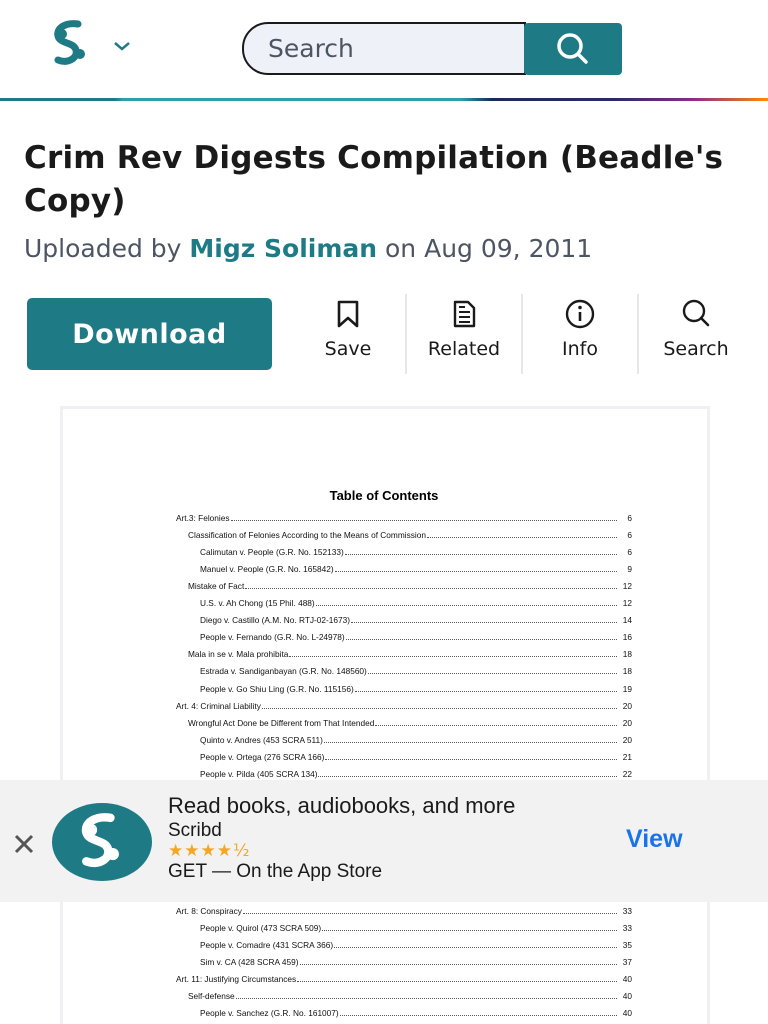 This screenshot has width=768, height=1024. Describe the element at coordinates (416, 961) in the screenshot. I see `toc-entry: Sim v. CA (428 SCRA 459) 37` at that location.